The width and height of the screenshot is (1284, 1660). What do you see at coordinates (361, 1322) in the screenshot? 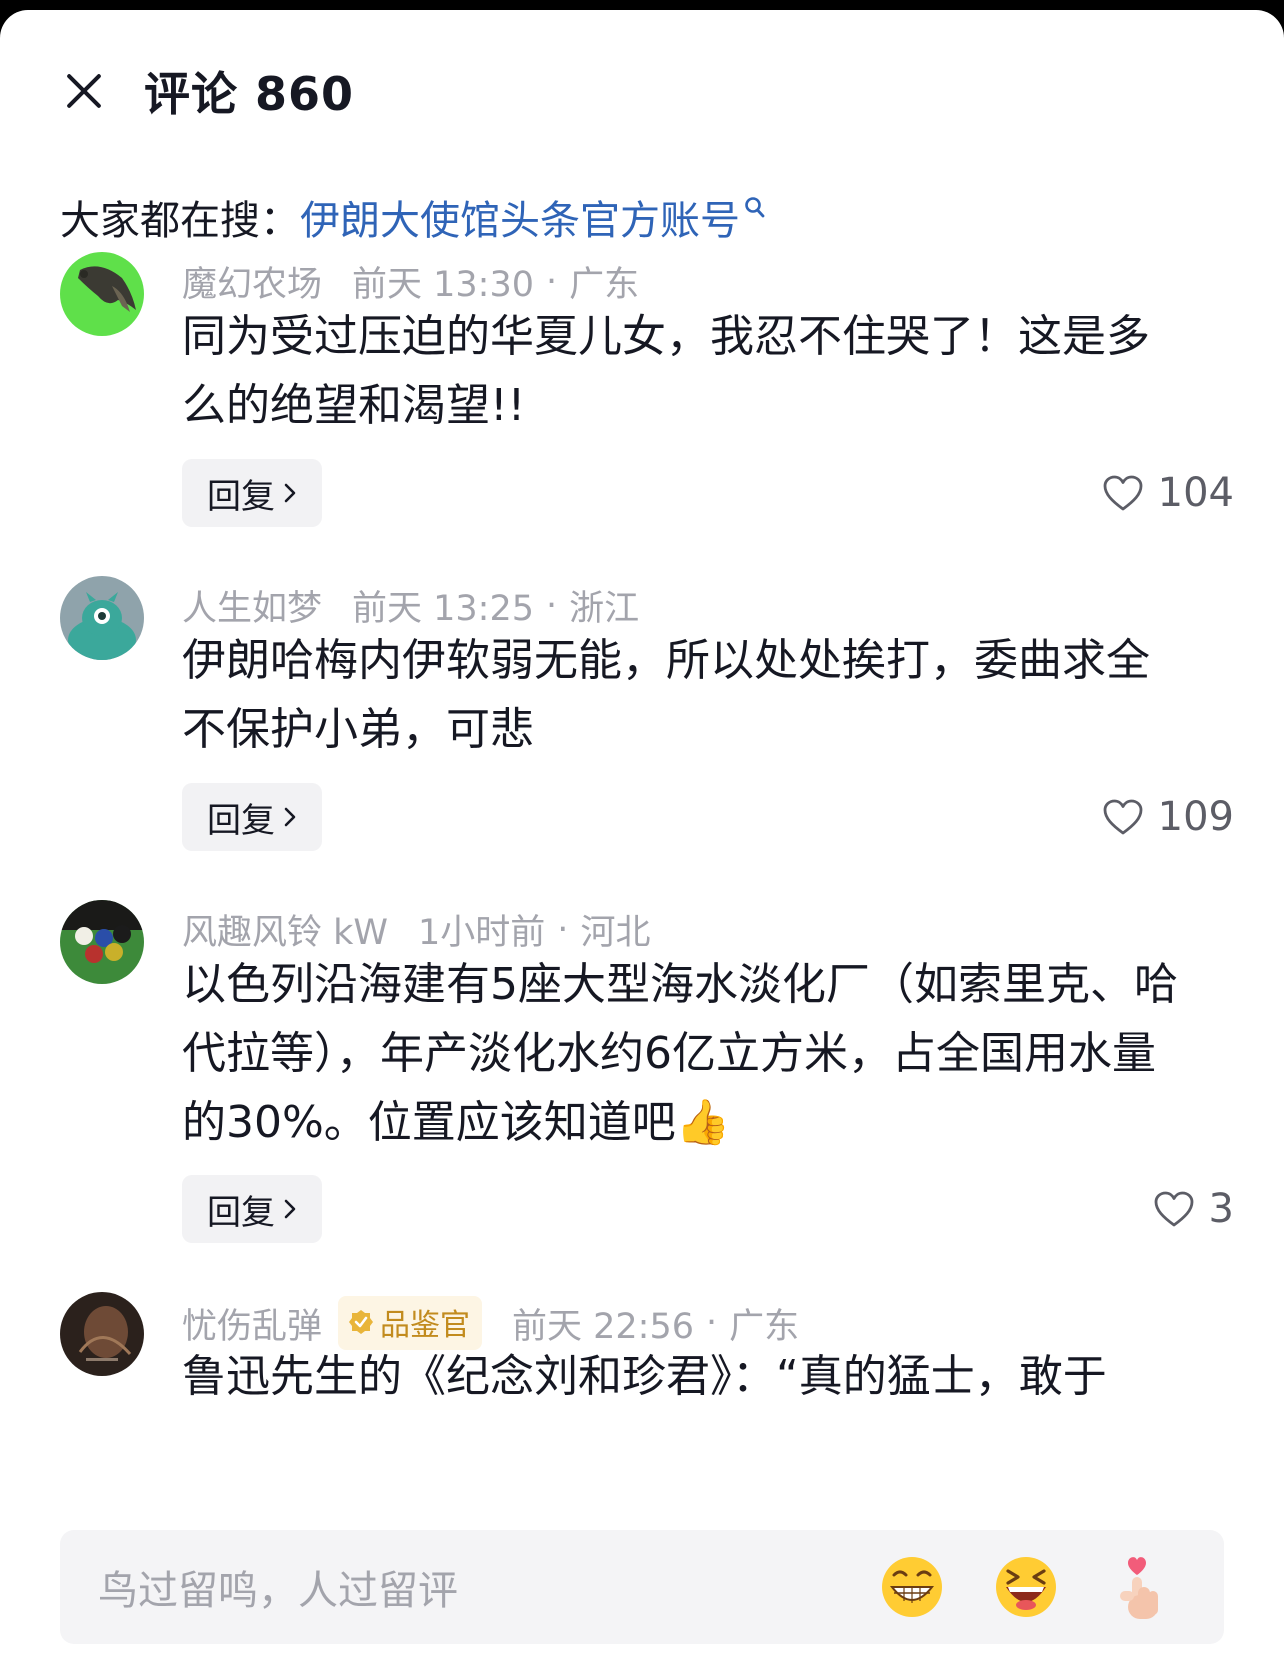
I see `badge-check-icon` at bounding box center [361, 1322].